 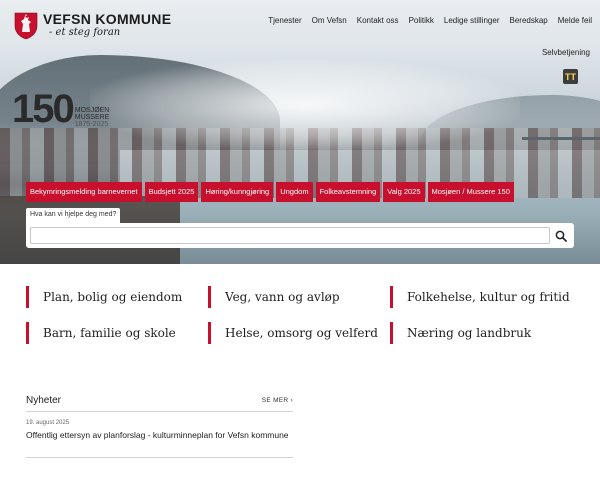 I want to click on nav-om-vefsn: Om Vefsn, so click(x=329, y=20).